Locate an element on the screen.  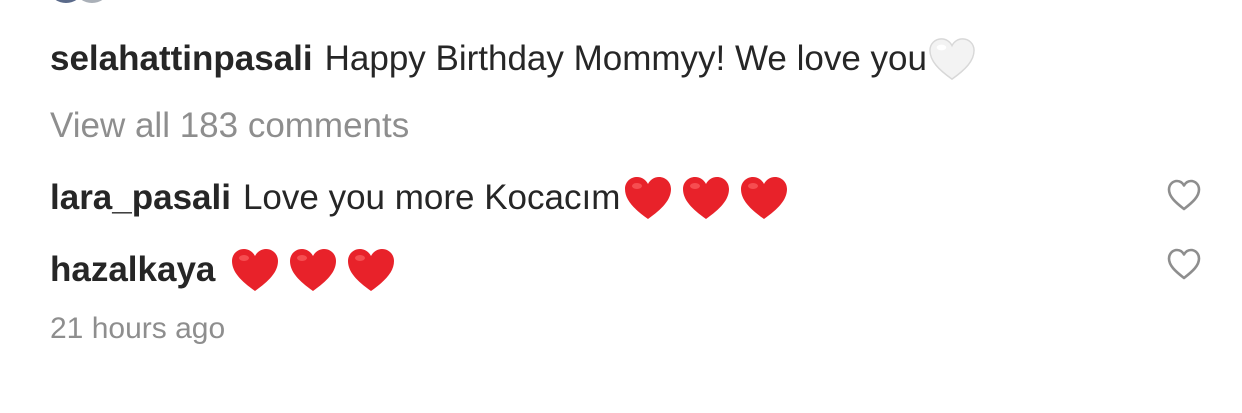
liked-by-avatars is located at coordinates (79, 3).